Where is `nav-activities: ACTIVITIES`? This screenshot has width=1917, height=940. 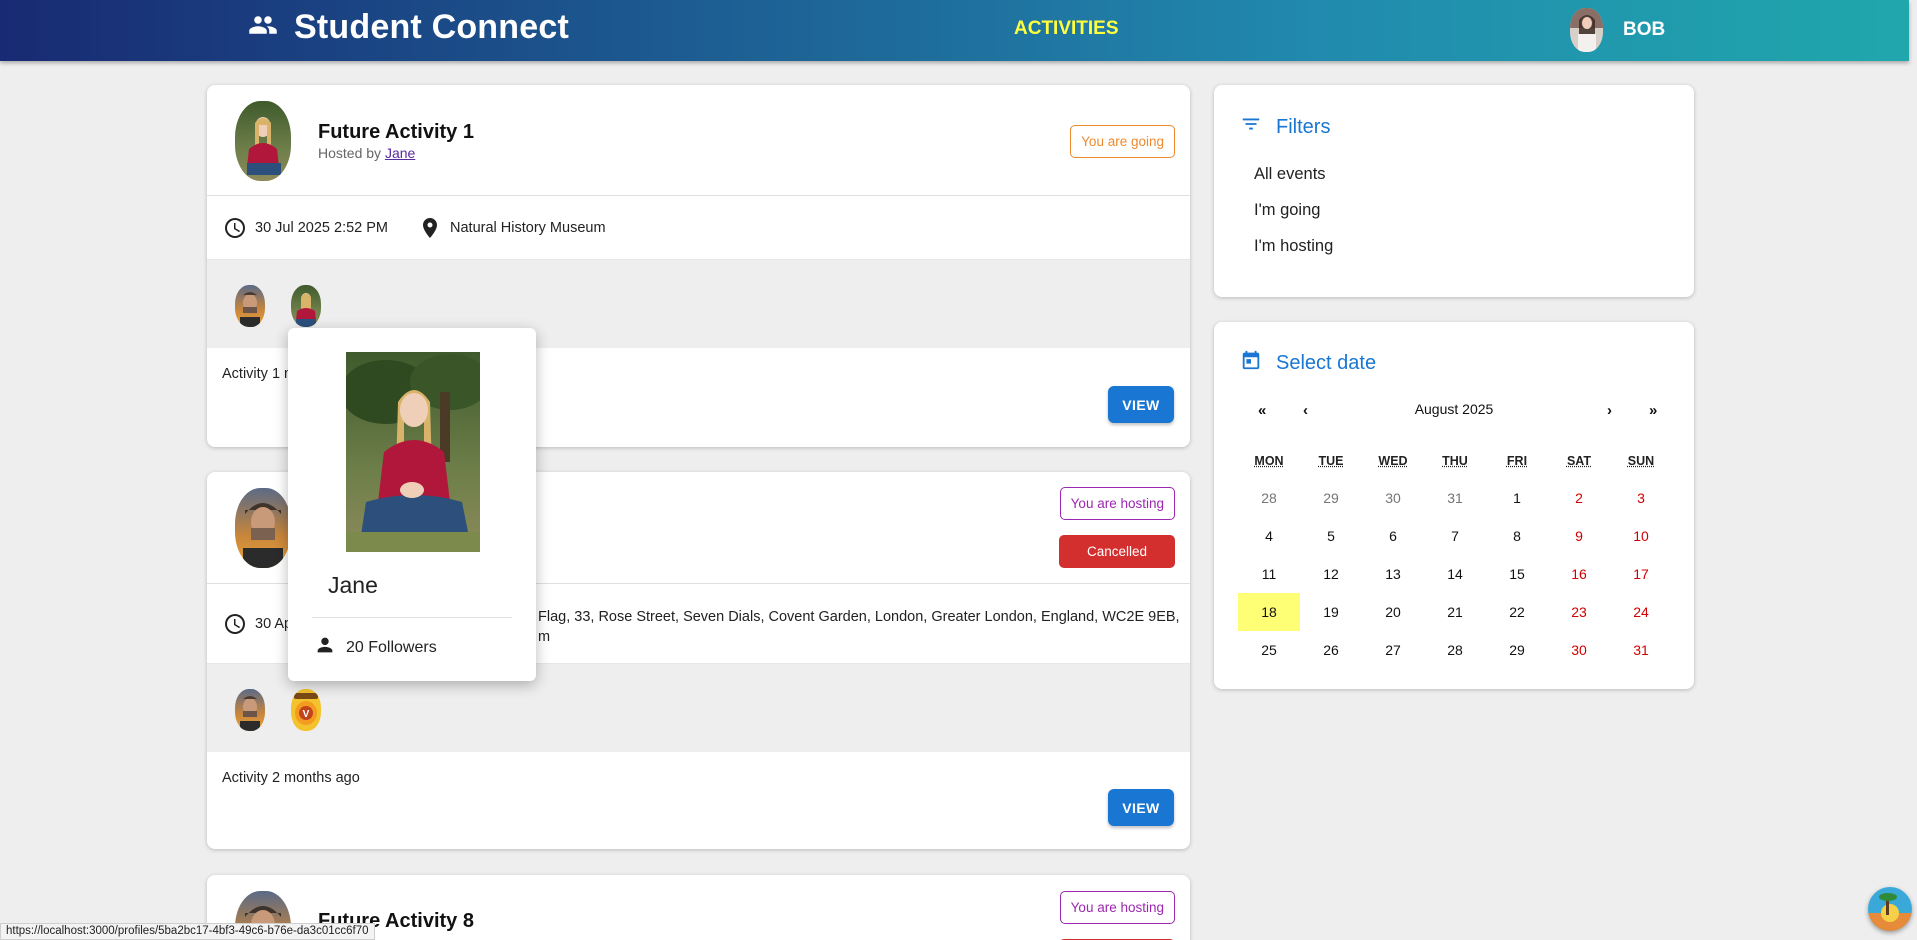
nav-activities: ACTIVITIES is located at coordinates (1066, 29).